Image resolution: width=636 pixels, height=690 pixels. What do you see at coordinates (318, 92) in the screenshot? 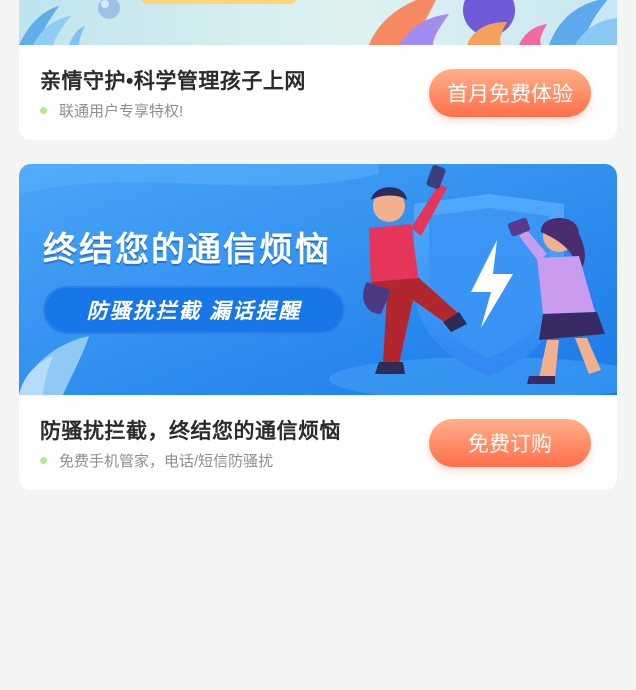
I see `family-guard-info: 亲情守护•科学管理孩子上网 联通用户专享特权! 首月免费体验` at bounding box center [318, 92].